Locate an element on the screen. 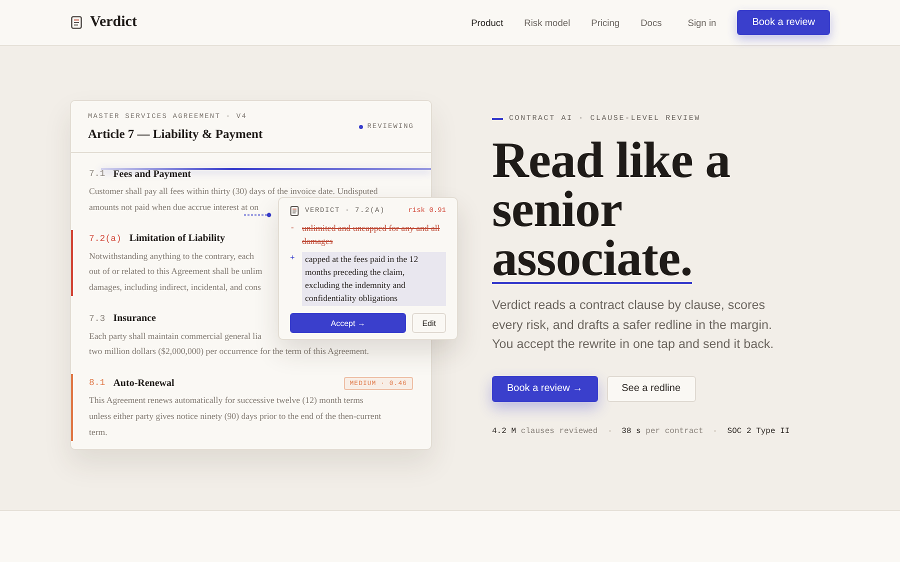 The image size is (900, 562). clause-text: damages, including indirect, incidental, and cons is located at coordinates (175, 287).